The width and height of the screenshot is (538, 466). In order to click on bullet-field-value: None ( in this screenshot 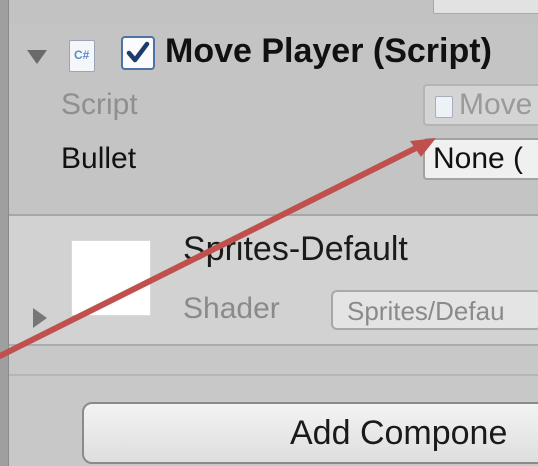, I will do `click(478, 158)`.